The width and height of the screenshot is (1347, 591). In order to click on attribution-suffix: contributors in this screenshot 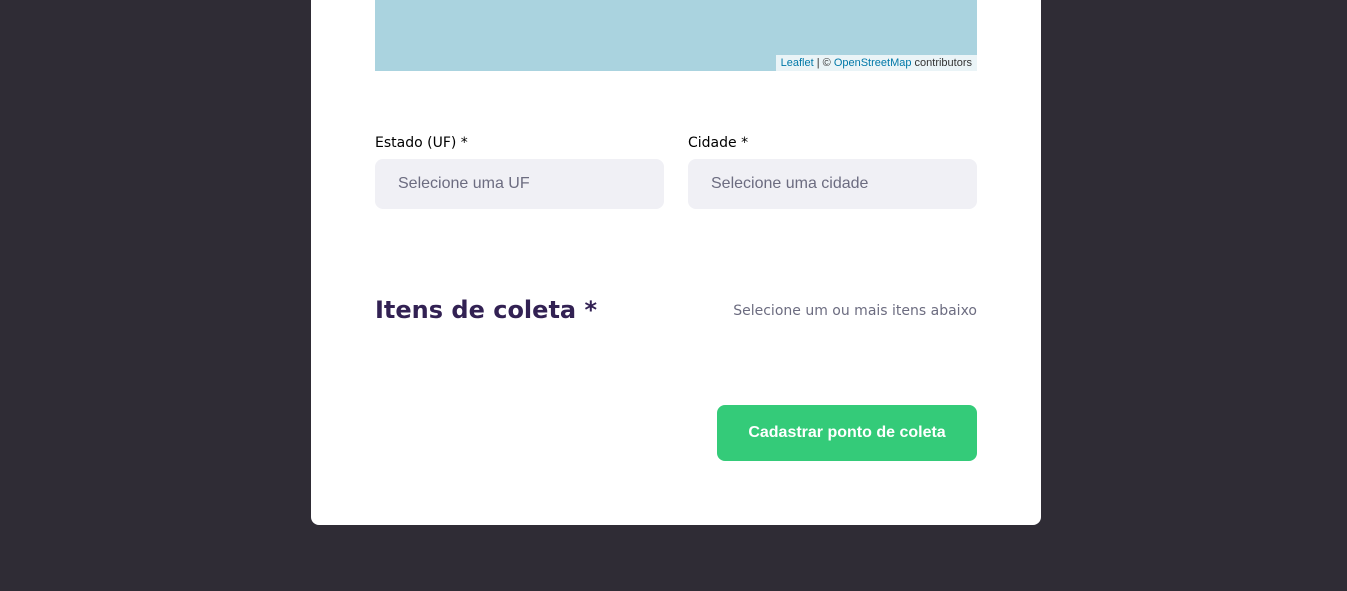, I will do `click(941, 63)`.